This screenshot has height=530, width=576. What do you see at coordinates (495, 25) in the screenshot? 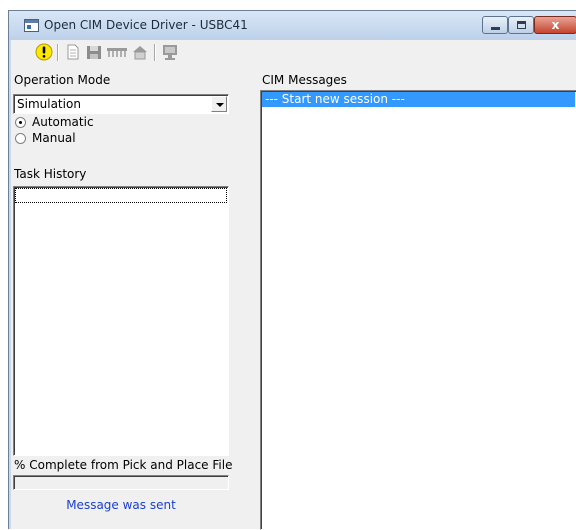
I see `minimize-button` at bounding box center [495, 25].